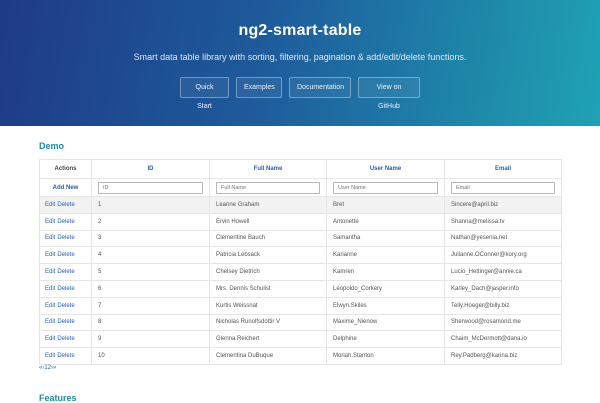 This screenshot has width=600, height=403. Describe the element at coordinates (150, 238) in the screenshot. I see `cell-id: 3` at that location.